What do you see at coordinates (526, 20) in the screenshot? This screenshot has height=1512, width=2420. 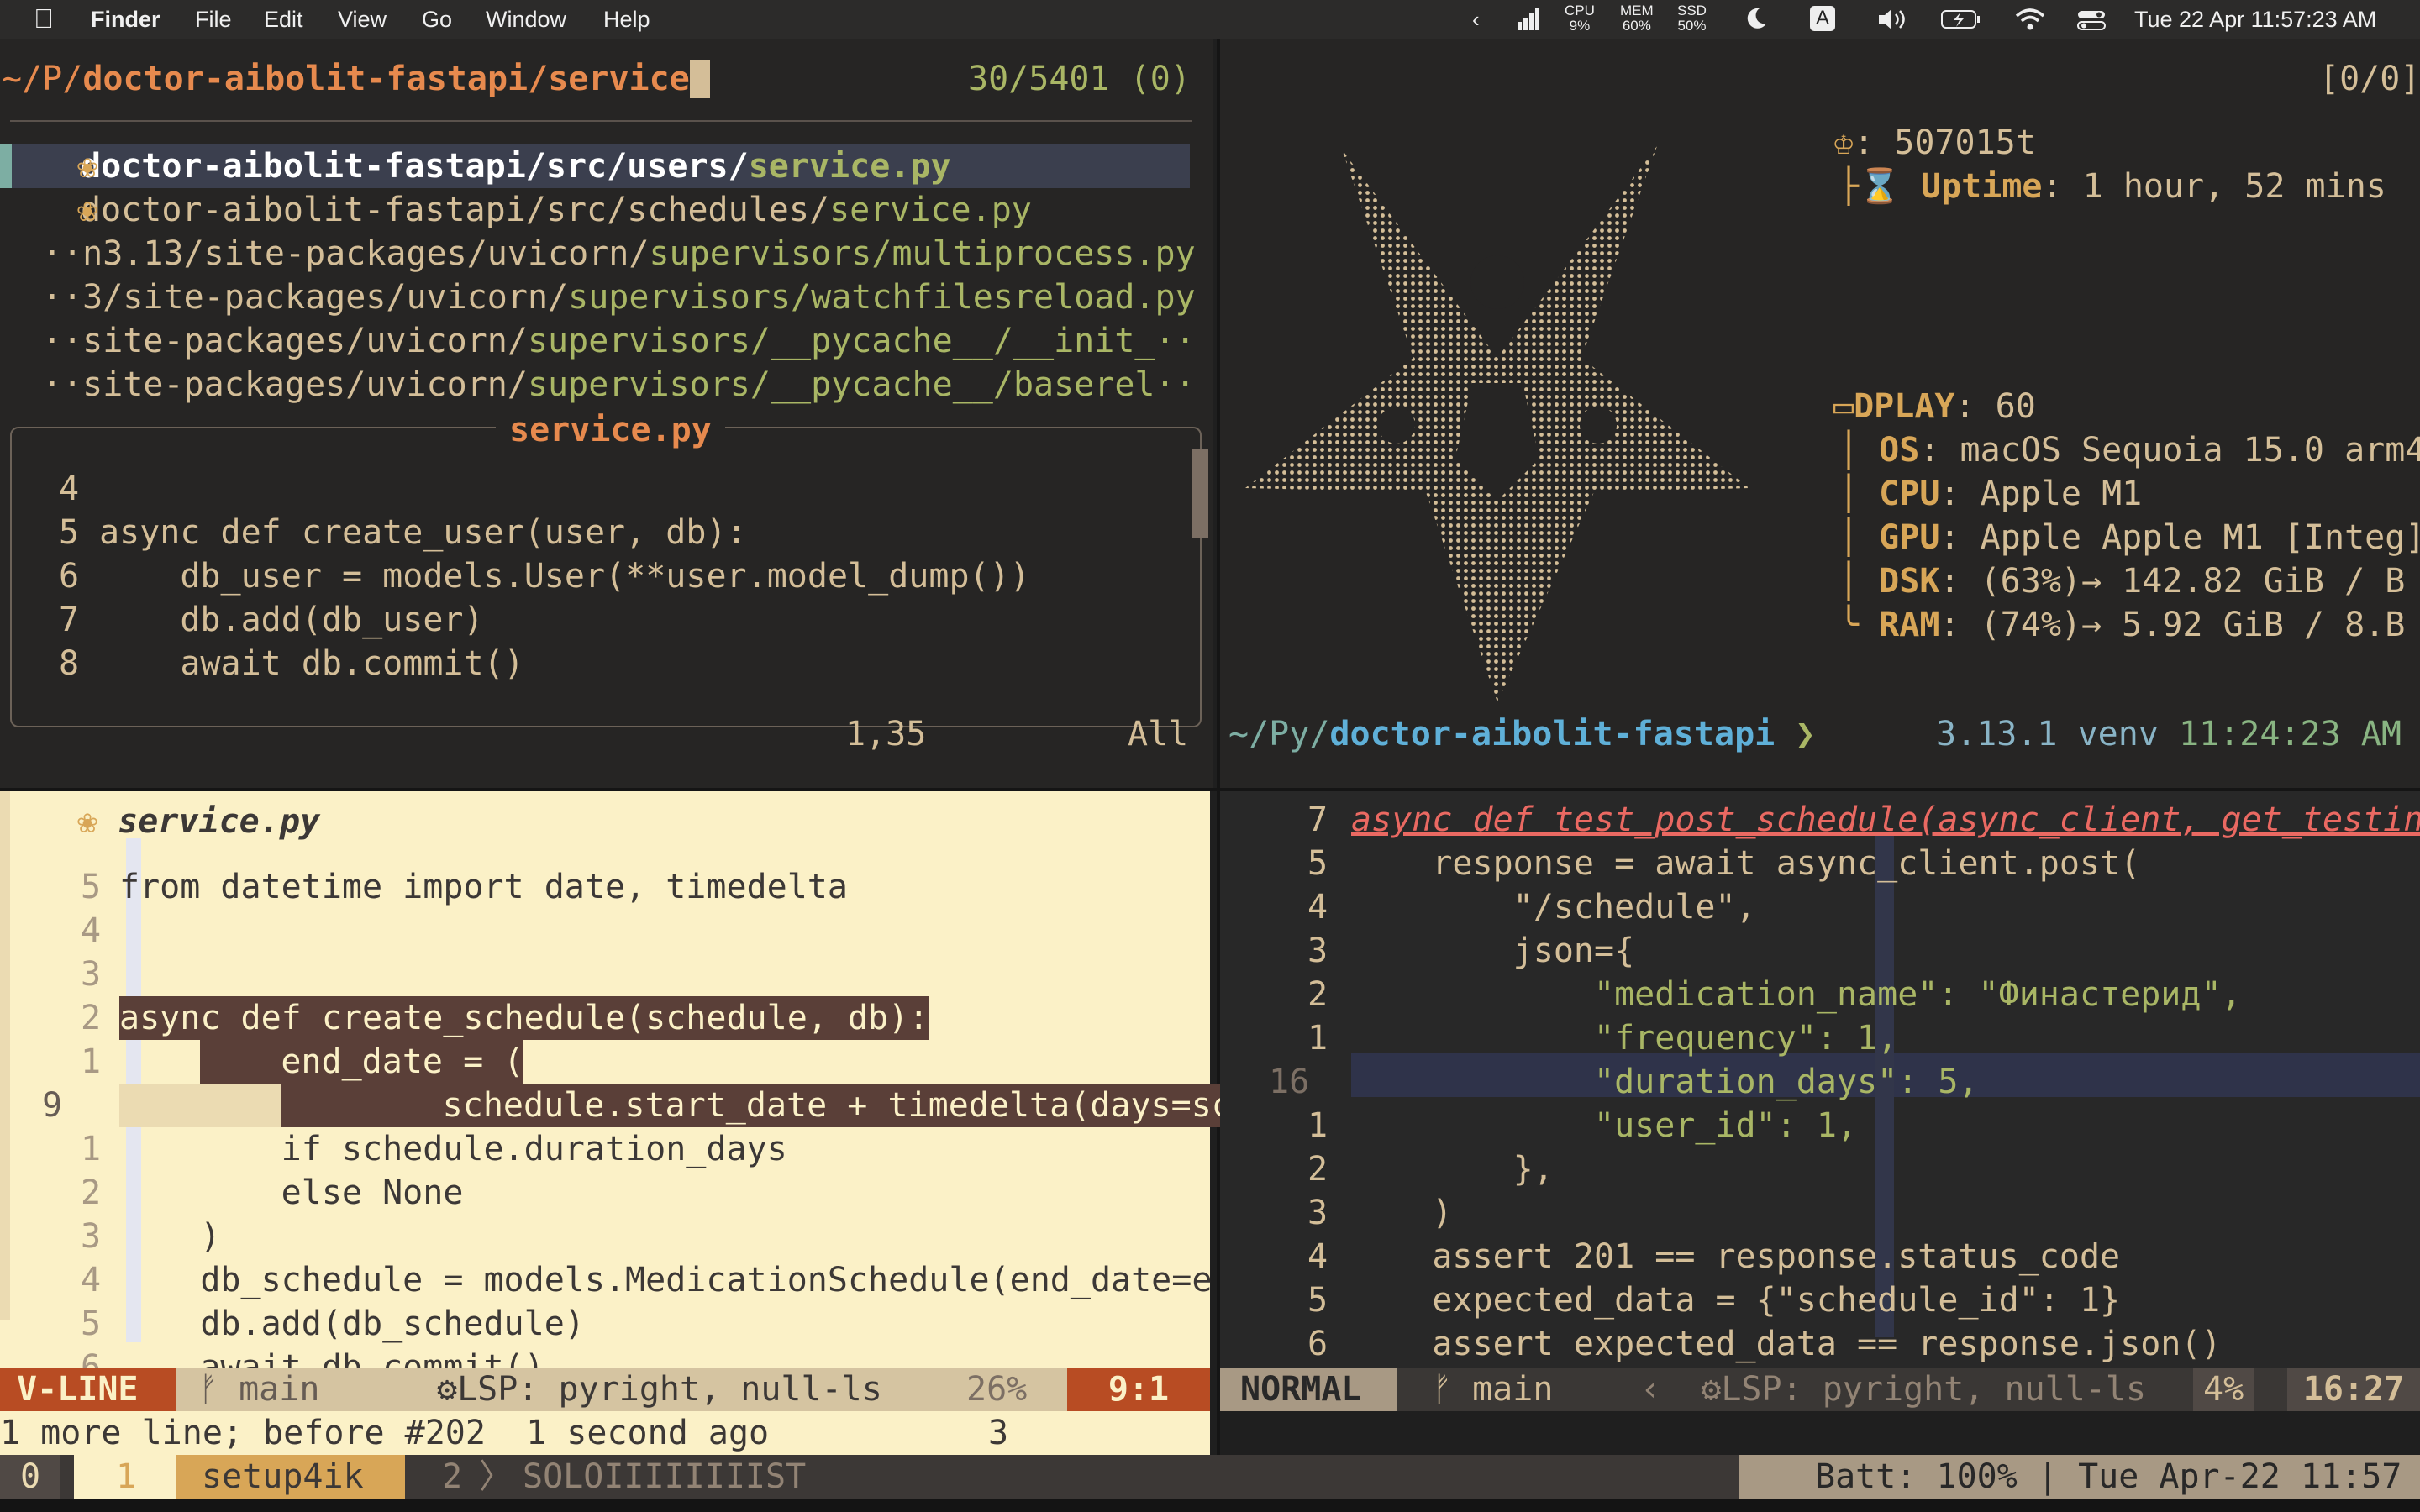 I see `menu-window: Window` at bounding box center [526, 20].